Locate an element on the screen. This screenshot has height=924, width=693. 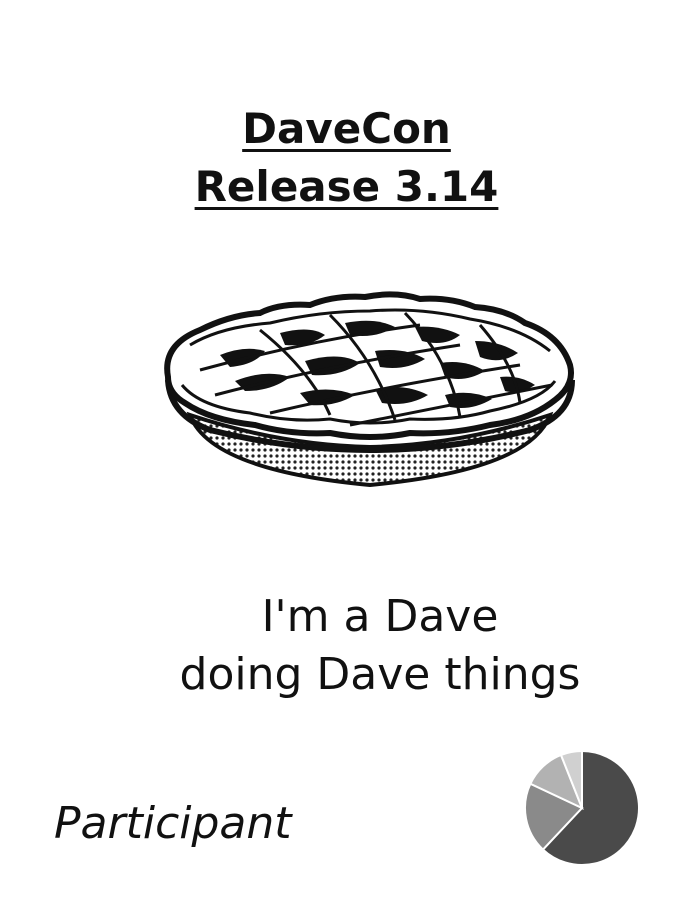
tagline-line-1: I'm a Dave is located at coordinates (380, 616).